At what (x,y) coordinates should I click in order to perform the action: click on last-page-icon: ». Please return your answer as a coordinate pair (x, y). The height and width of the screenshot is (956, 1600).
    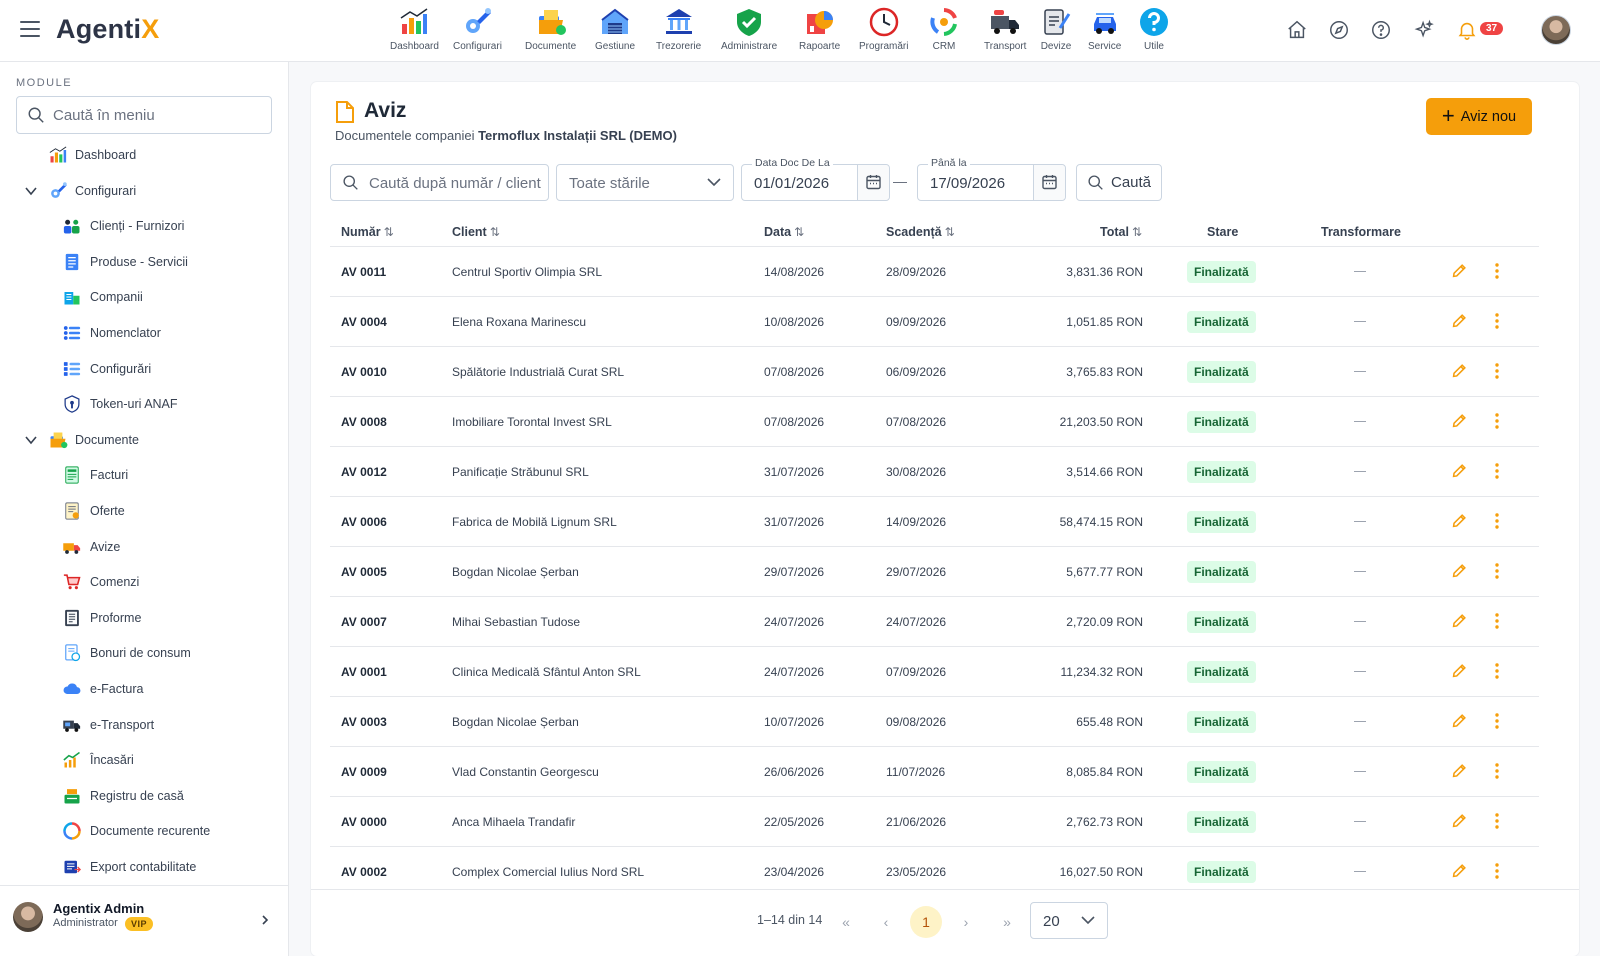
    Looking at the image, I should click on (1007, 922).